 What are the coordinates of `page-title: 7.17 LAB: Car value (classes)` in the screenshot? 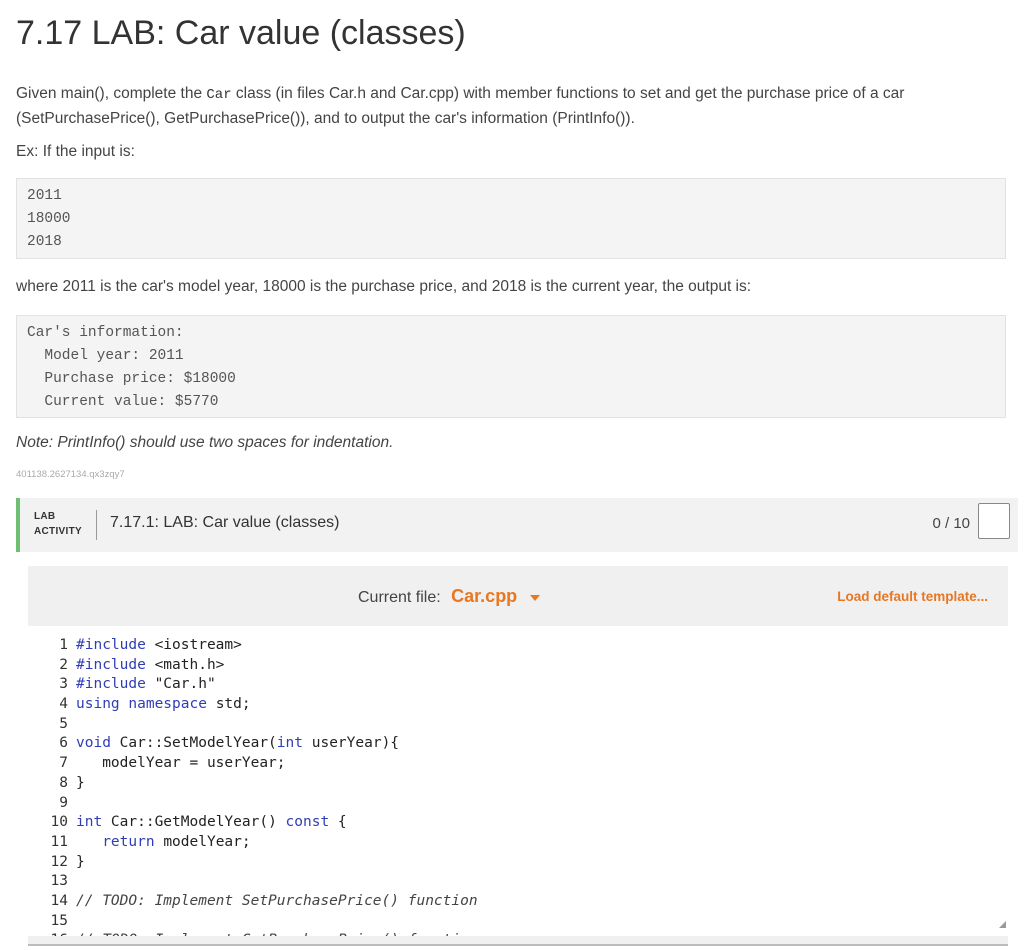 It's located at (241, 33).